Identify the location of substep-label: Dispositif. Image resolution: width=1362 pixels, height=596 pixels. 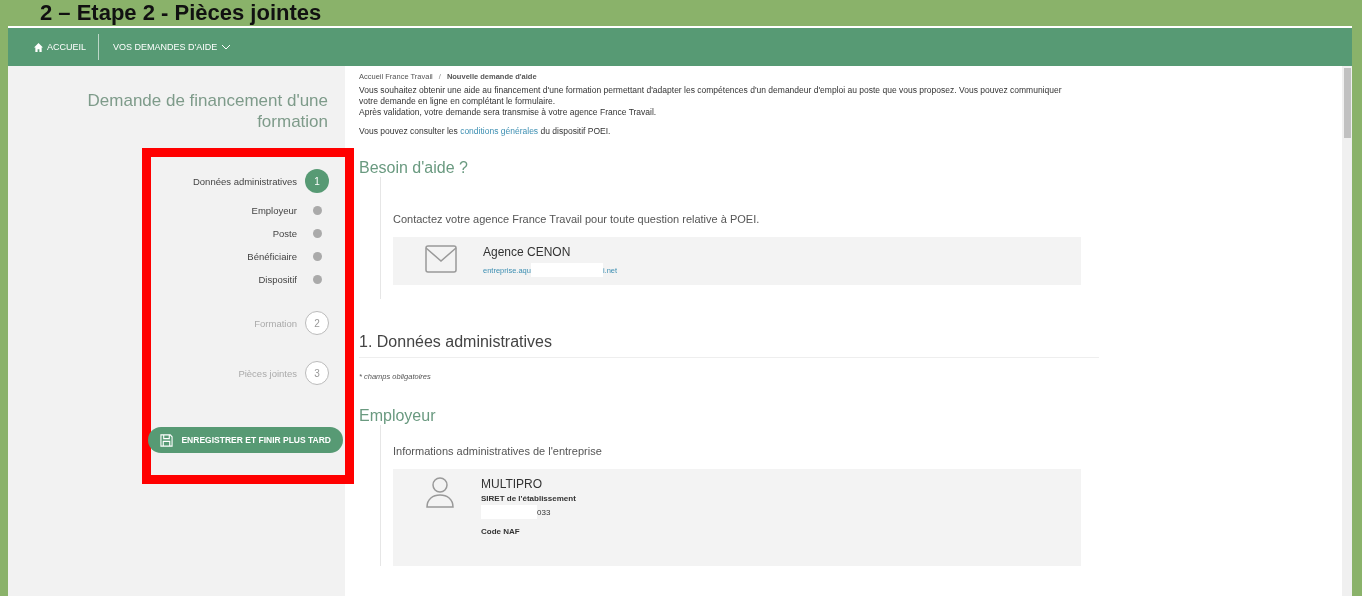
(277, 279).